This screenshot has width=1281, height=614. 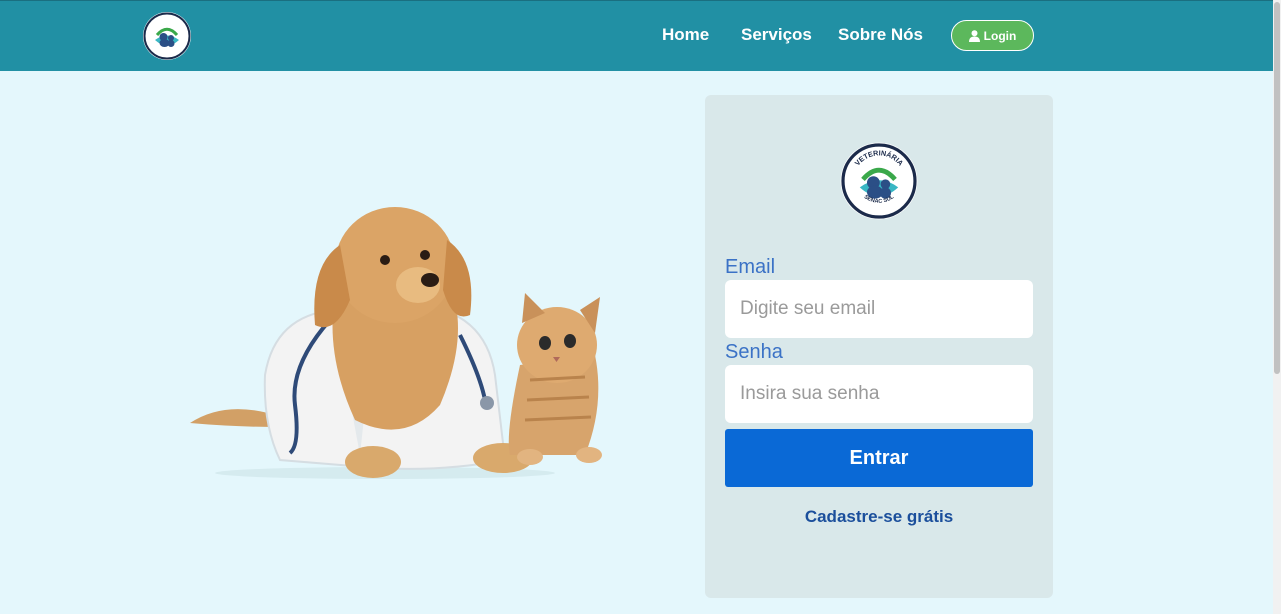 I want to click on navbar: Home Serviços Sobre Nós Login, so click(x=636, y=35).